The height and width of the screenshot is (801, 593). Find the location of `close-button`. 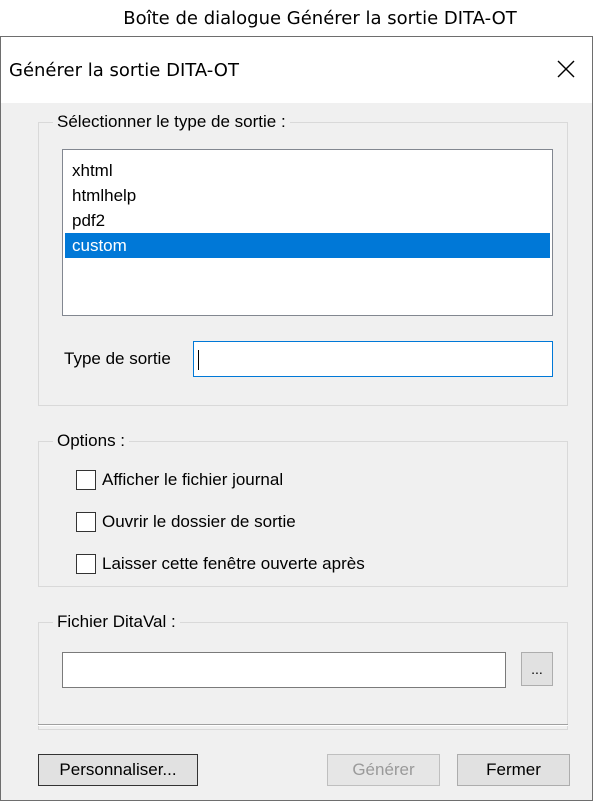

close-button is located at coordinates (566, 69).